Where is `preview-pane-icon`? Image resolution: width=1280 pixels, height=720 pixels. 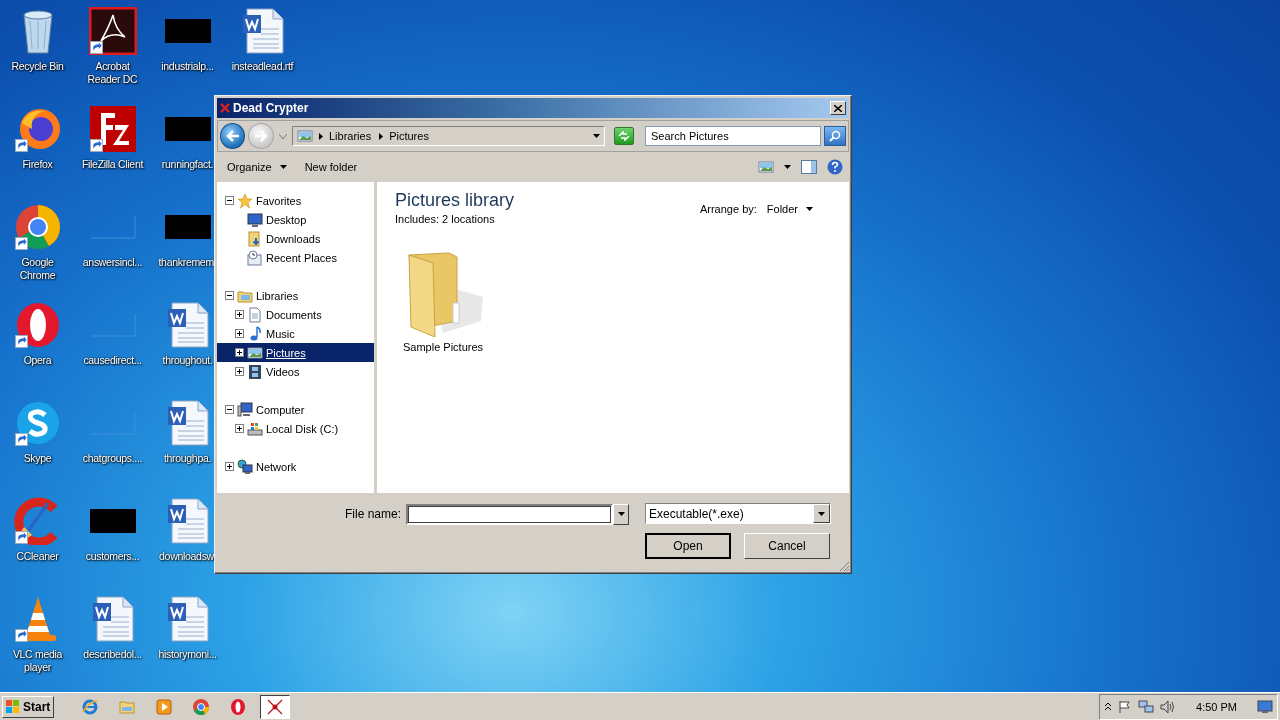
preview-pane-icon is located at coordinates (809, 167).